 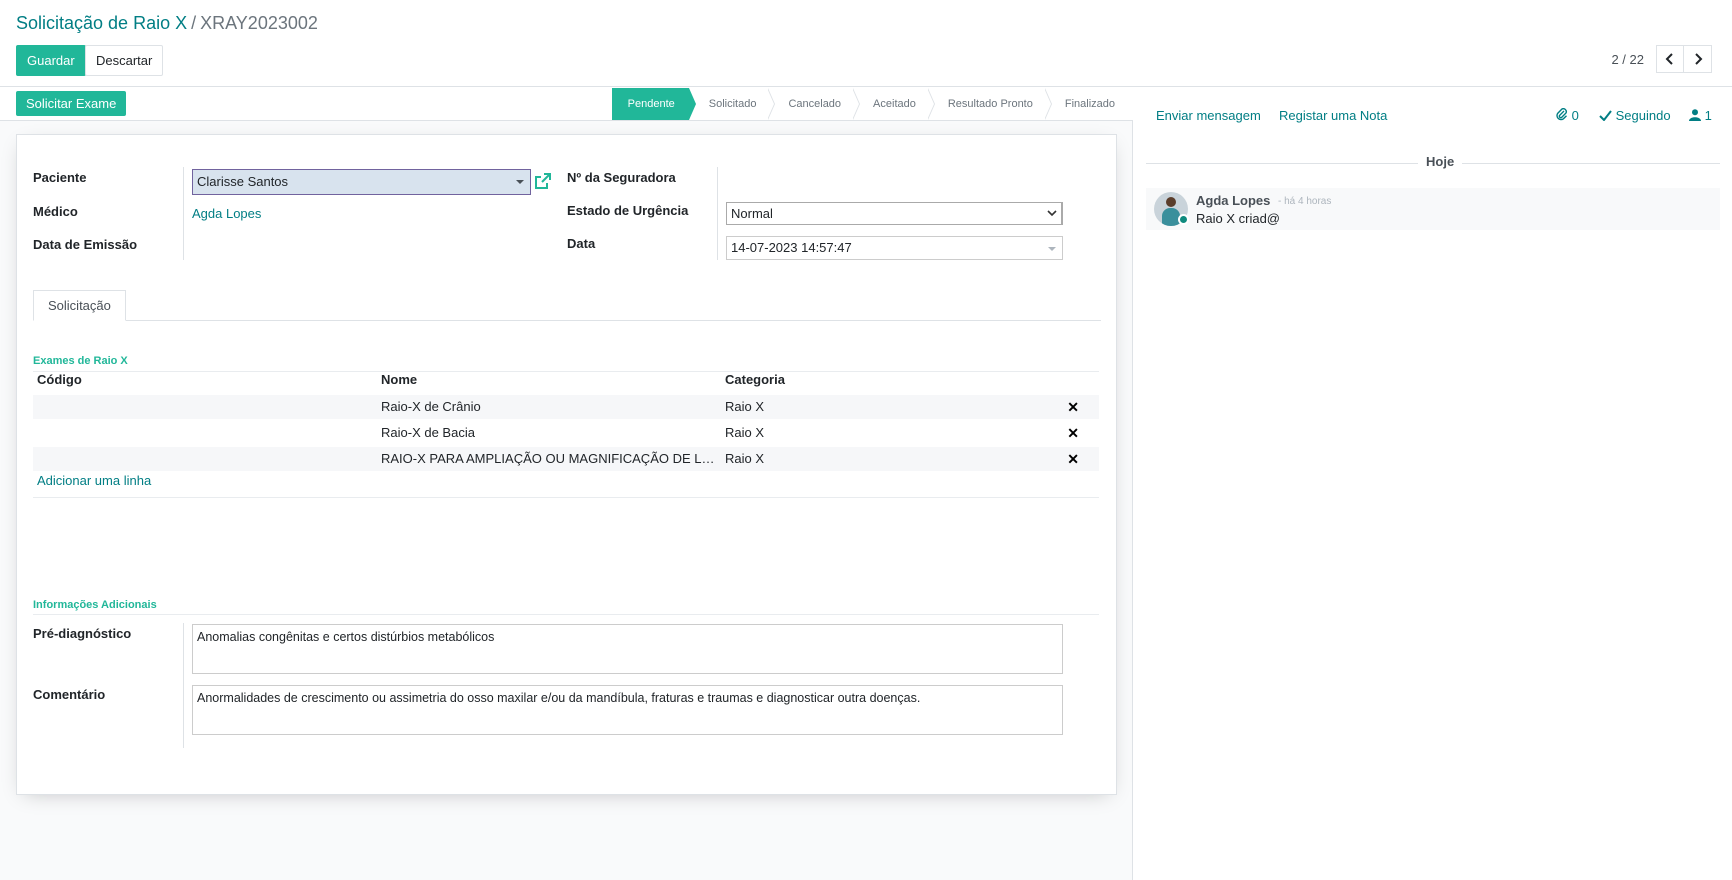 I want to click on discard-button: Descartar, so click(x=124, y=60).